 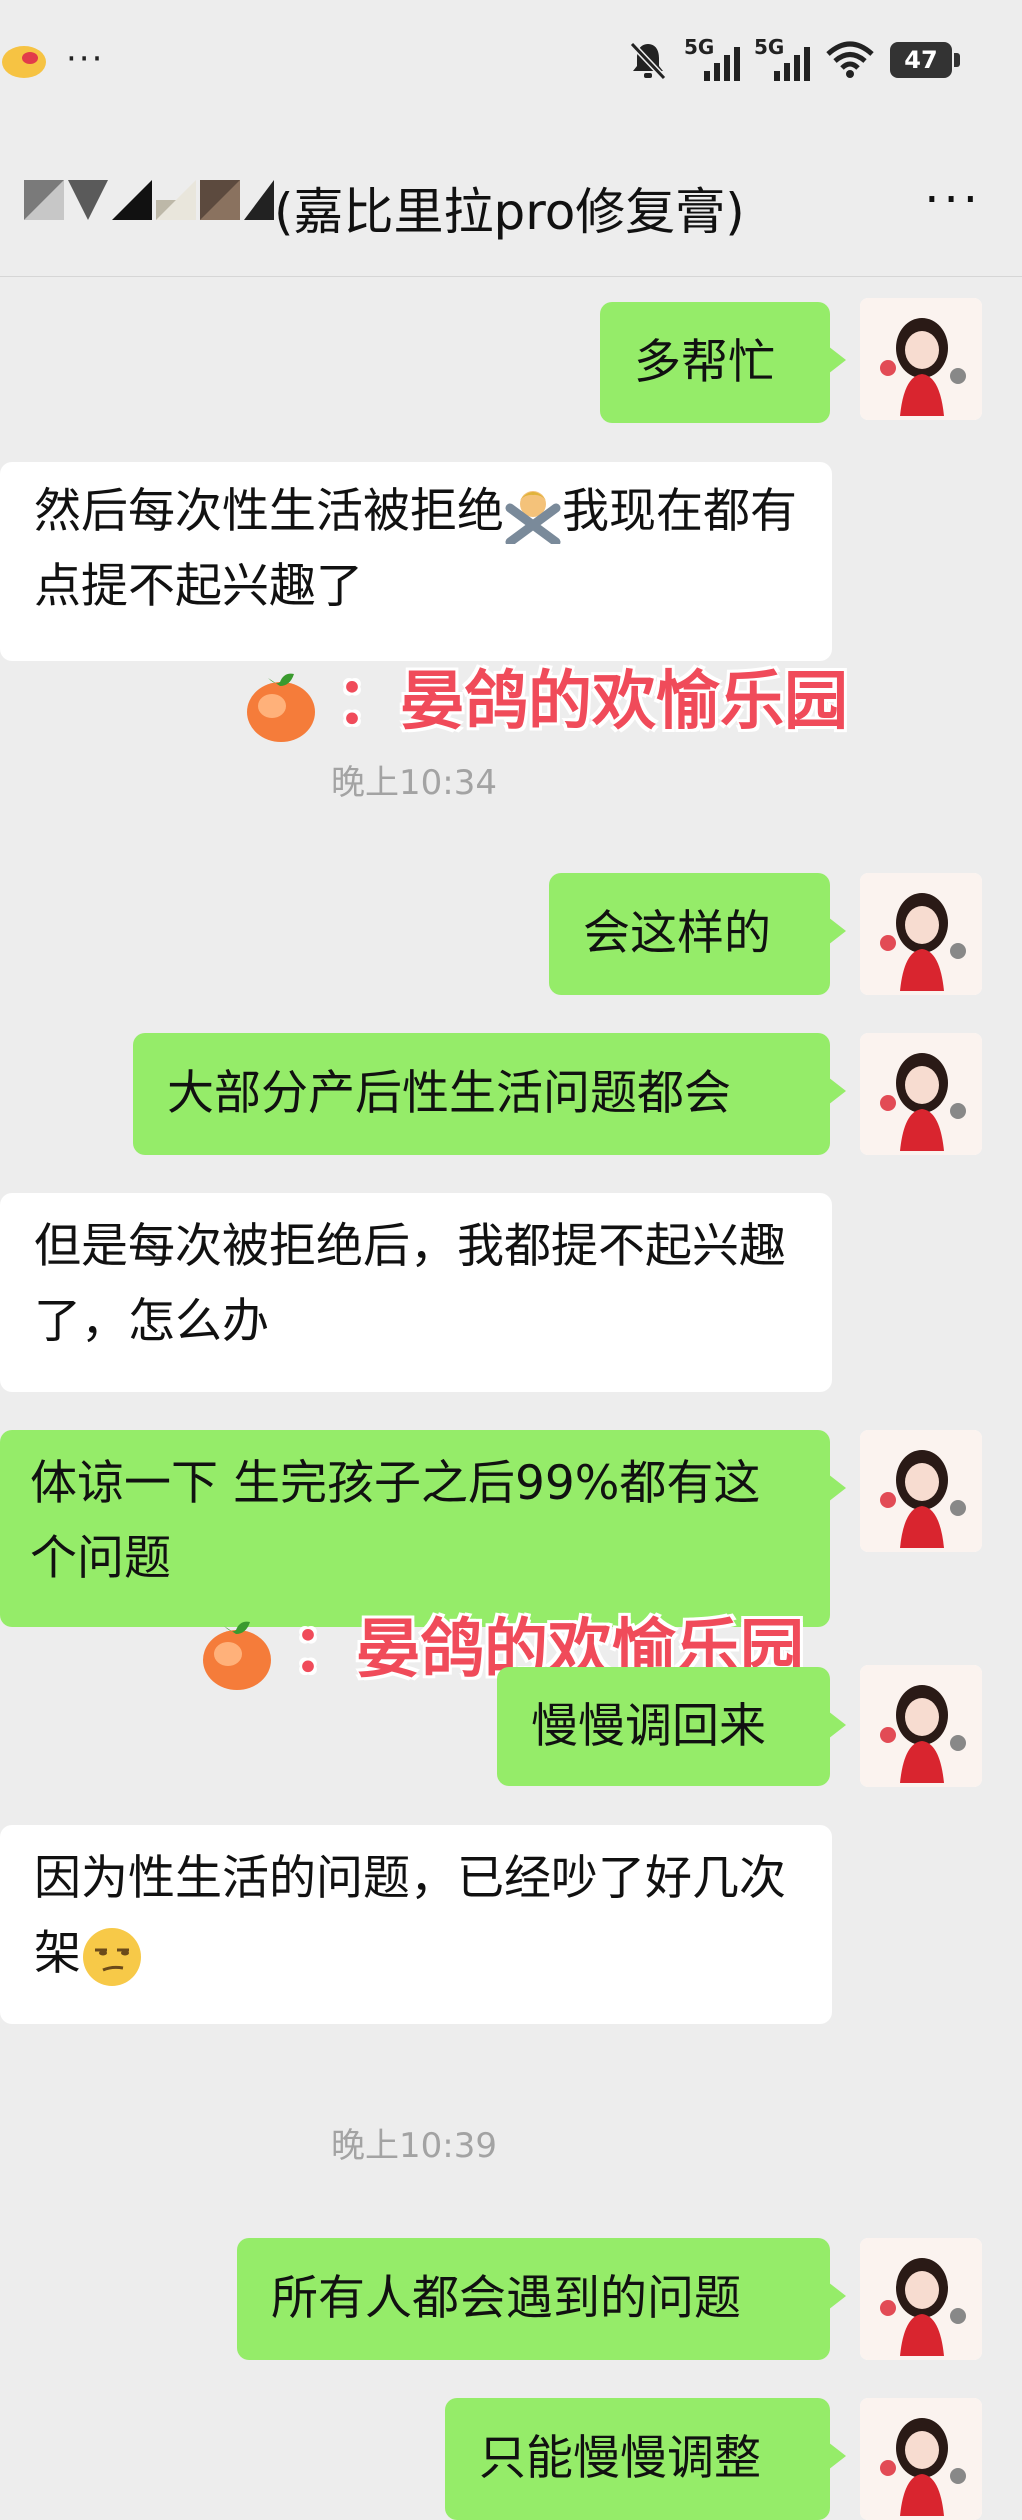 I want to click on message-text: 所有人都会遇到的问题, so click(x=506, y=2298).